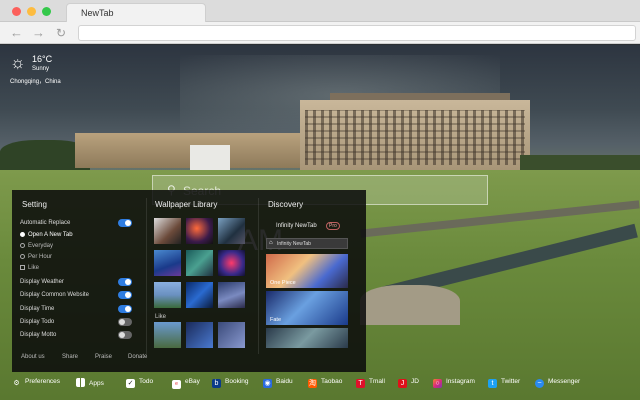  What do you see at coordinates (307, 271) in the screenshot?
I see `discovery-card-one-piece: One Piece` at bounding box center [307, 271].